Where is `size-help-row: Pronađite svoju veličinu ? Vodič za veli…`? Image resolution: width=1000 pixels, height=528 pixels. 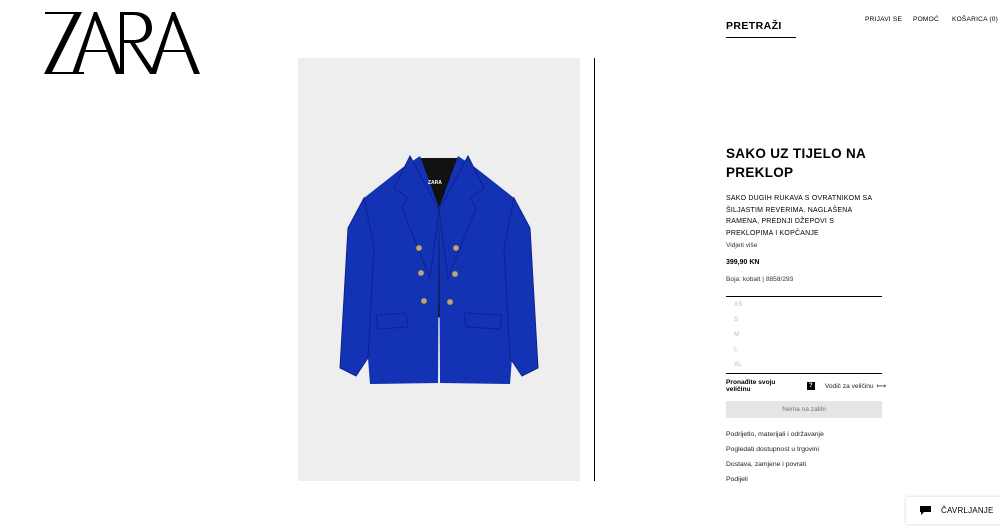 size-help-row: Pronađite svoju veličinu ? Vodič za veli… is located at coordinates (806, 386).